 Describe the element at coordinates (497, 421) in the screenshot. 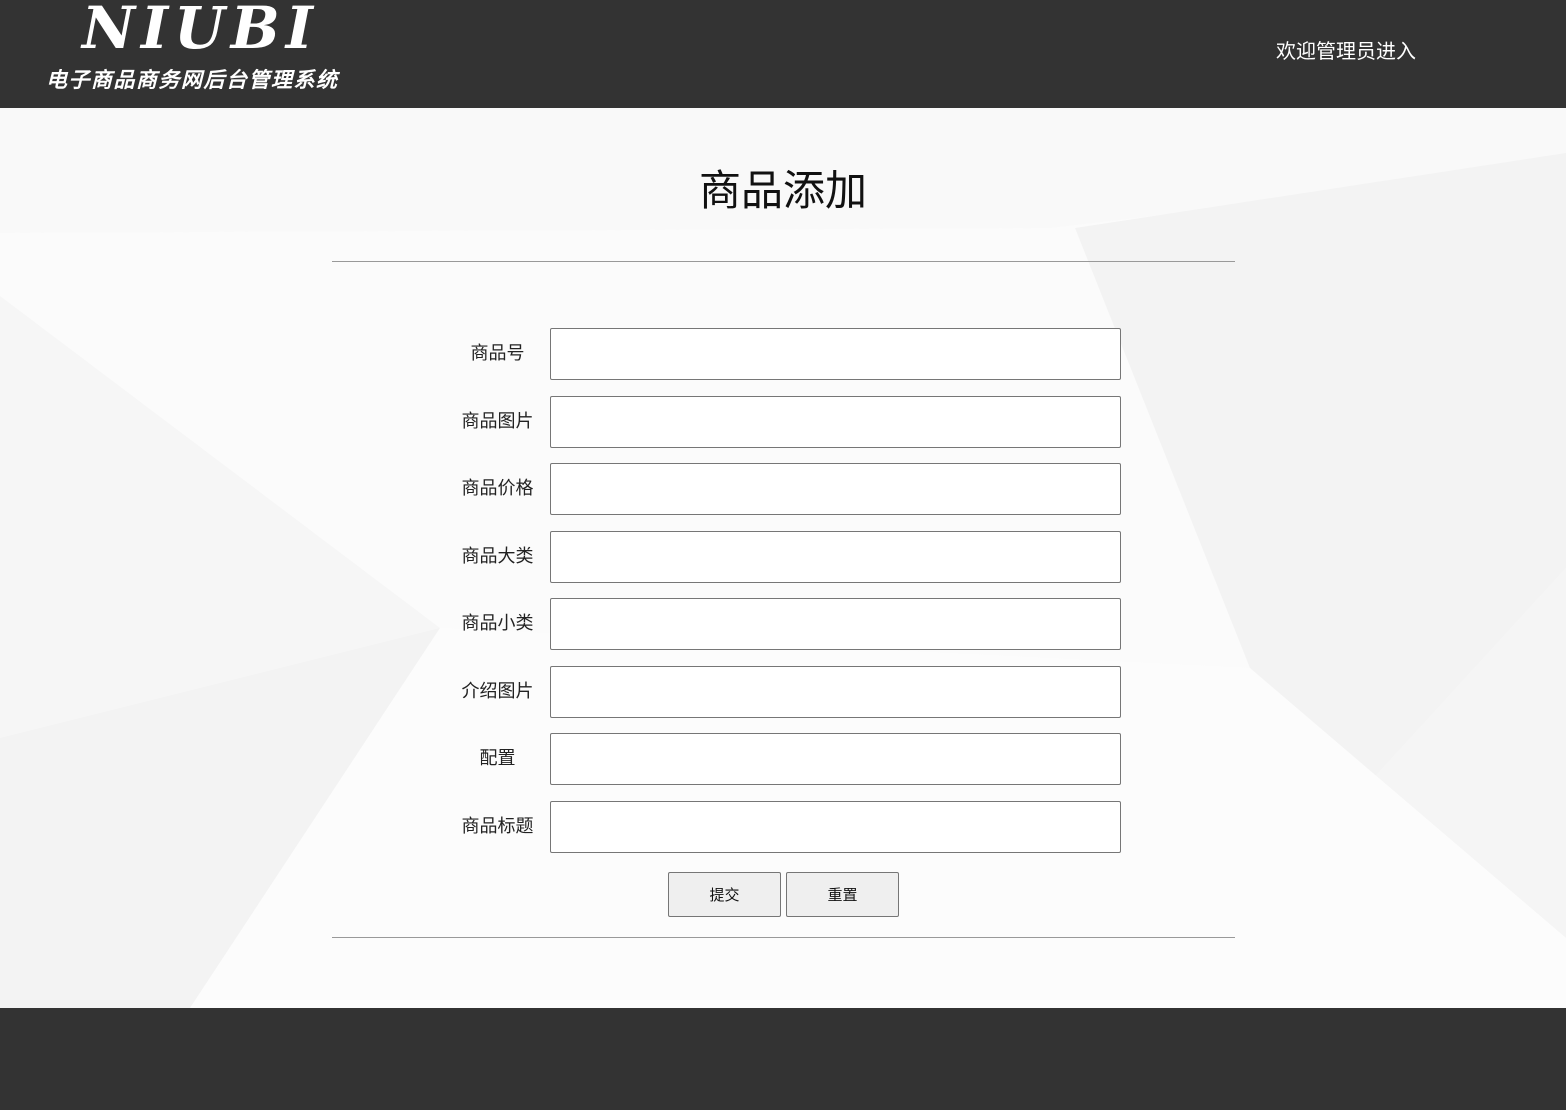

I see `product-image-label: 商品图片` at that location.